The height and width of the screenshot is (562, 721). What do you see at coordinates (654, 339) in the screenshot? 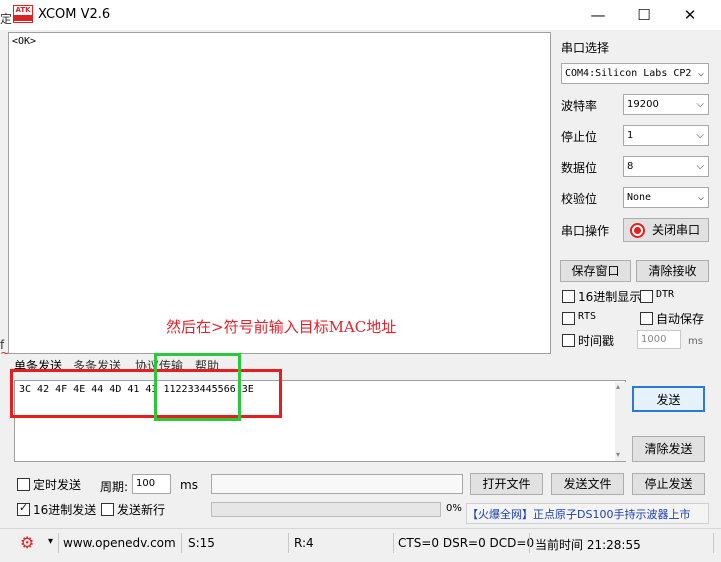
I see `timestamp-input-value: 1000` at bounding box center [654, 339].